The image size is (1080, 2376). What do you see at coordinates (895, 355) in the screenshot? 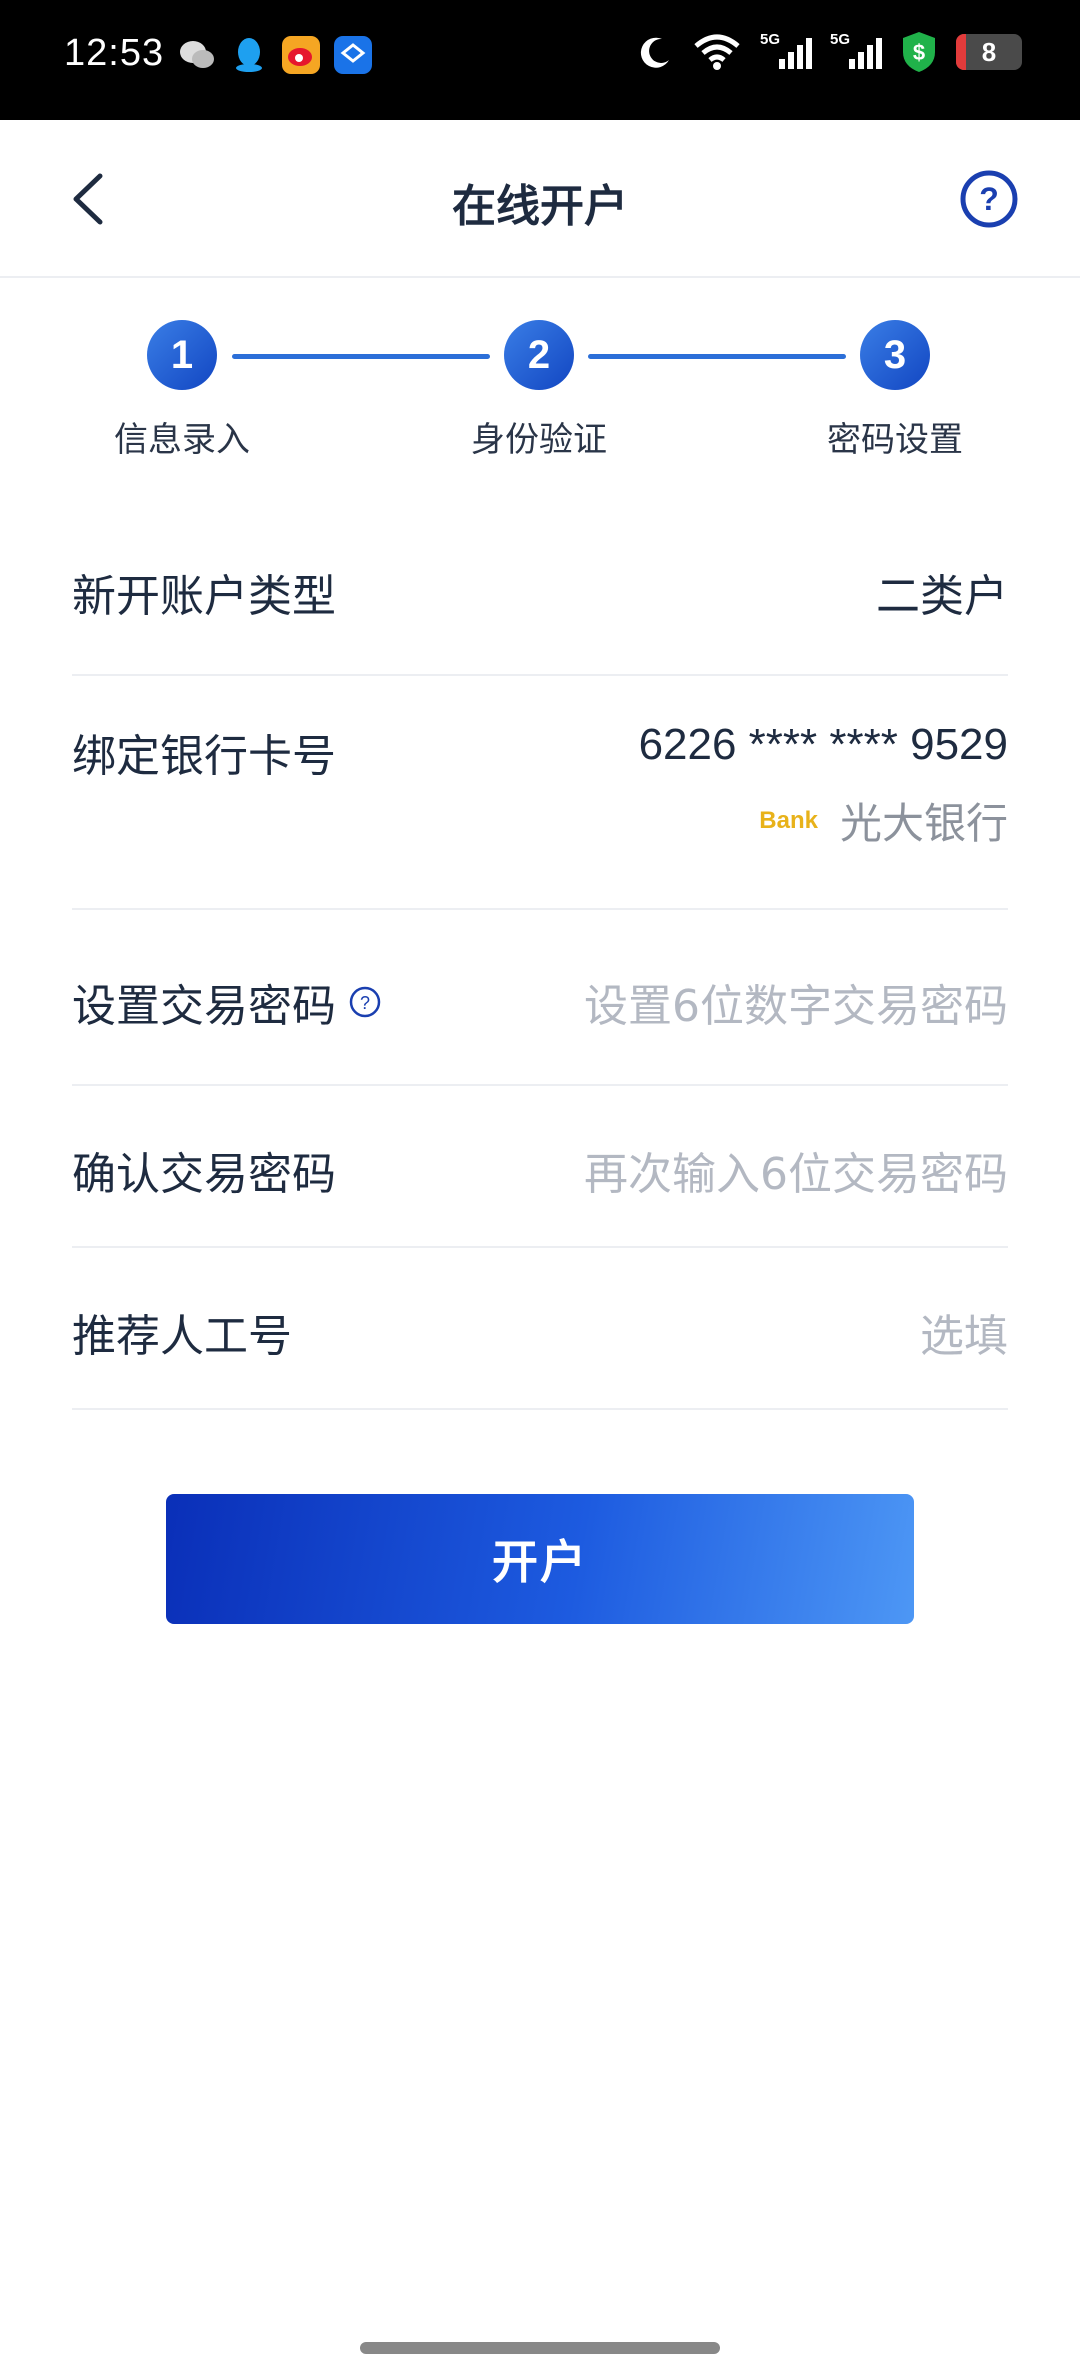
I see `step-number: 3` at bounding box center [895, 355].